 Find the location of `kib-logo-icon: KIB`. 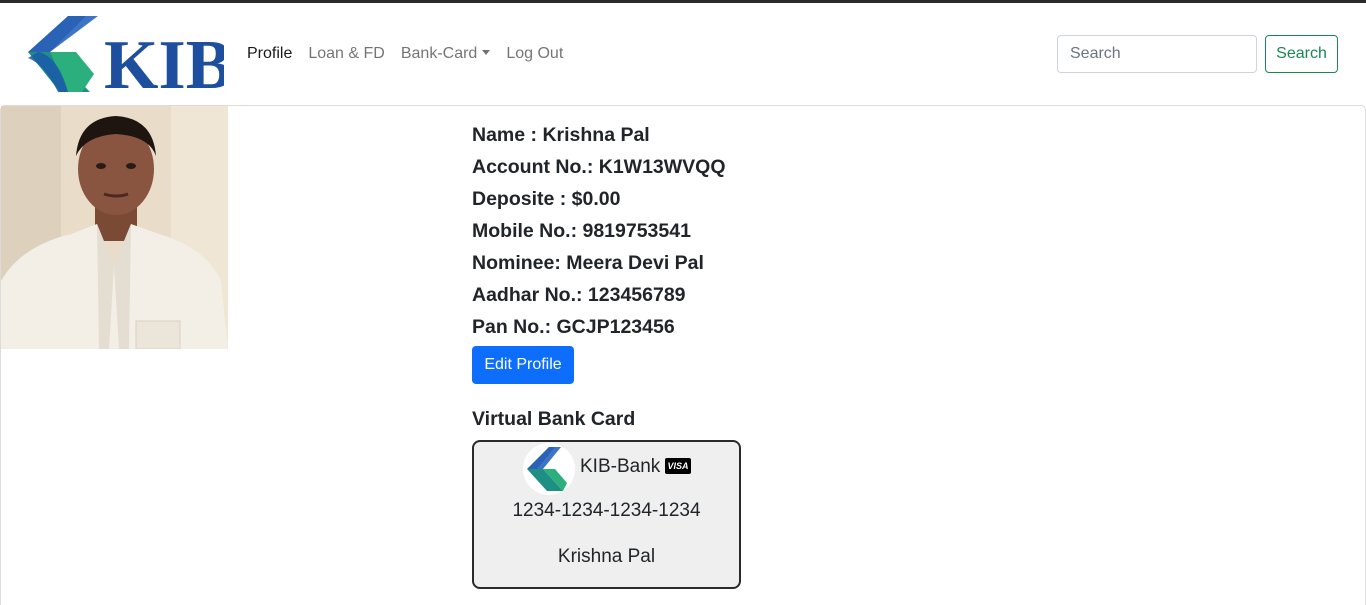

kib-logo-icon: KIB is located at coordinates (126, 54).